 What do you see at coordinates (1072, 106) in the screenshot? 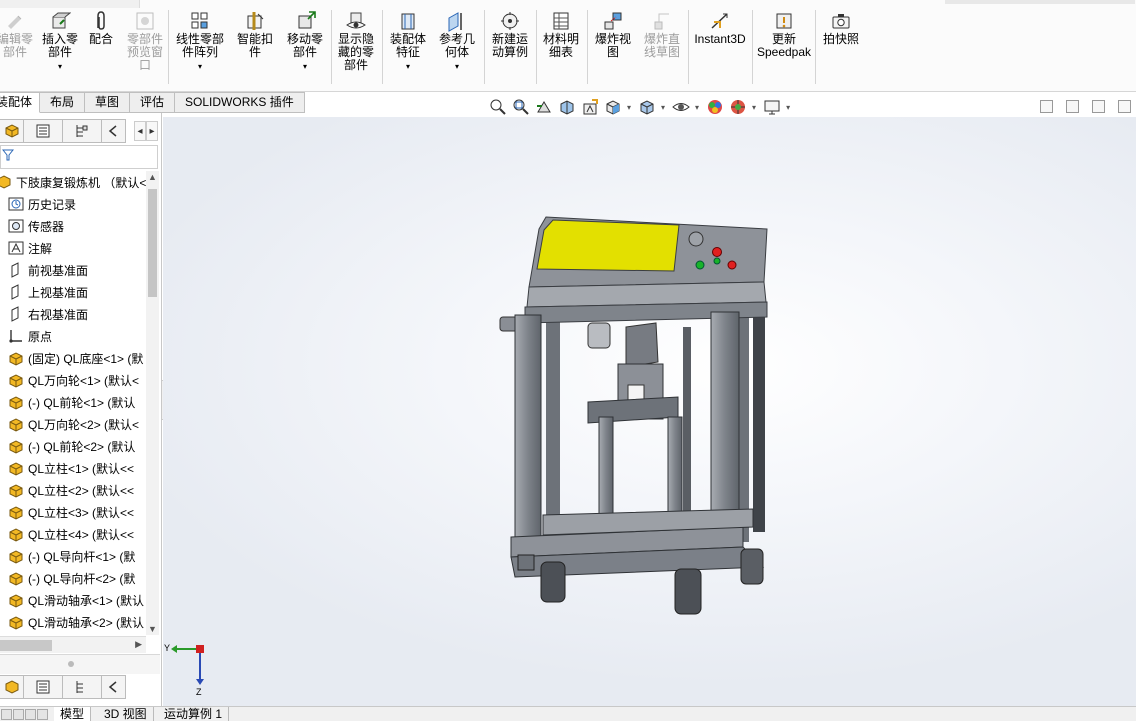
I see `window-tile-right-button` at bounding box center [1072, 106].